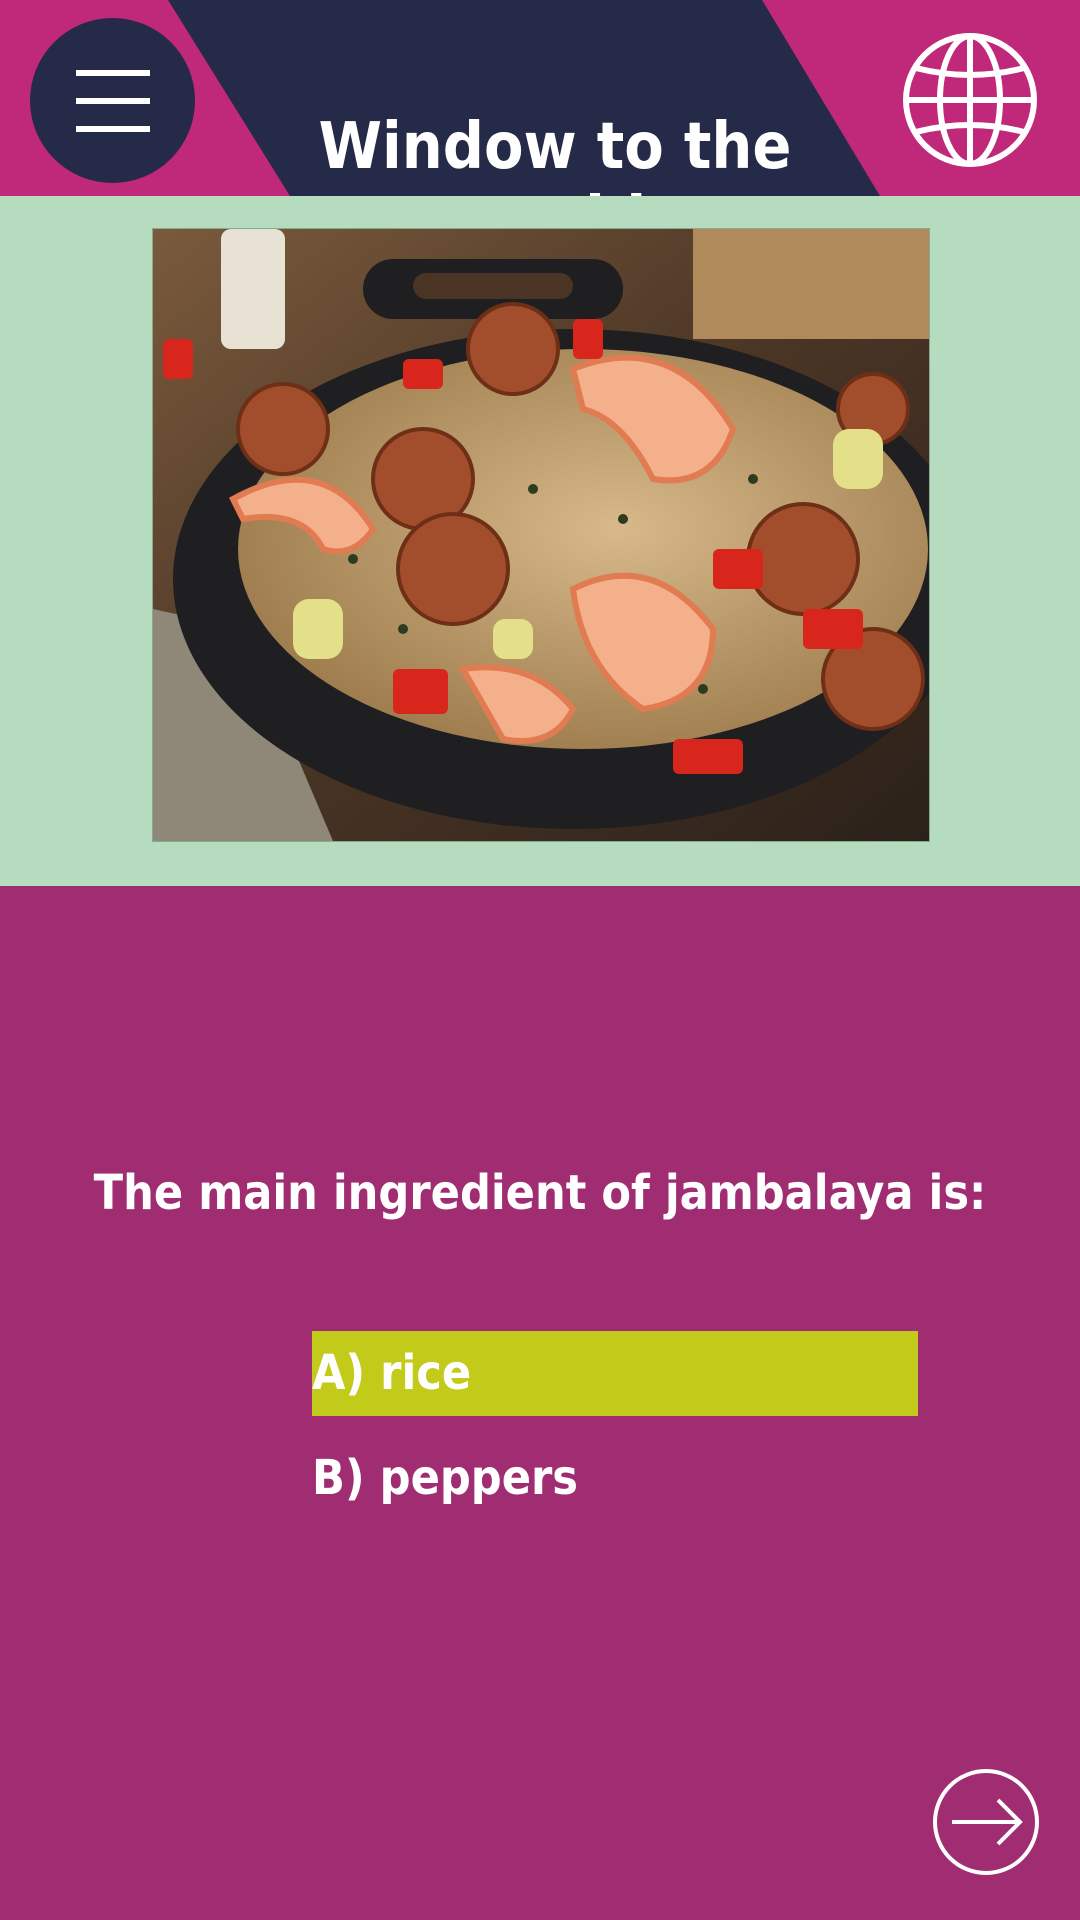 This screenshot has width=1080, height=1920. I want to click on next-button, so click(986, 1822).